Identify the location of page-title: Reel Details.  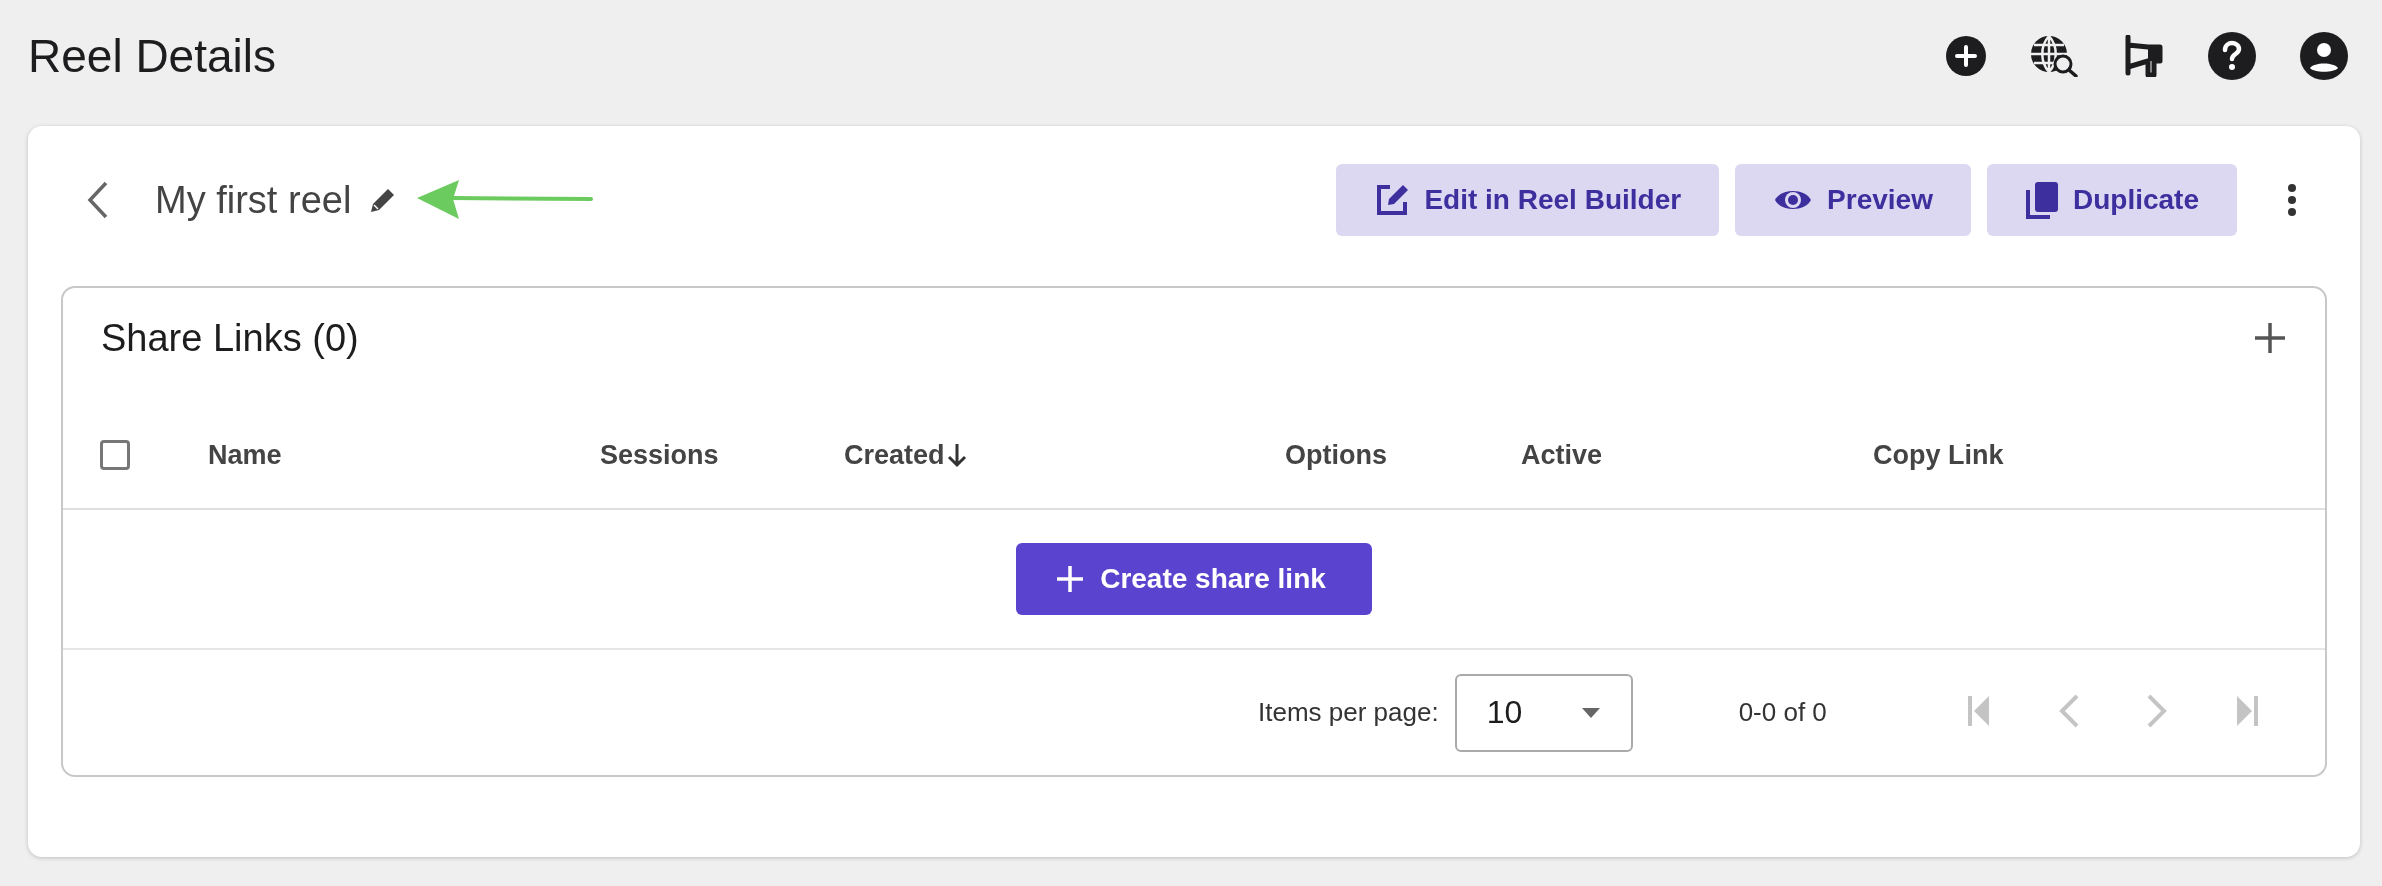
(152, 56).